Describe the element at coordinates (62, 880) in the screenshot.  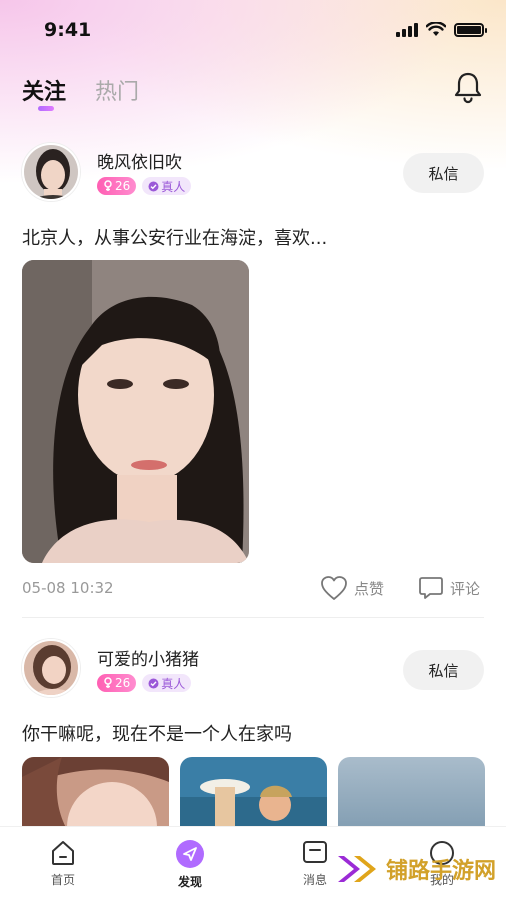
I see `tabbar-label: 首页` at that location.